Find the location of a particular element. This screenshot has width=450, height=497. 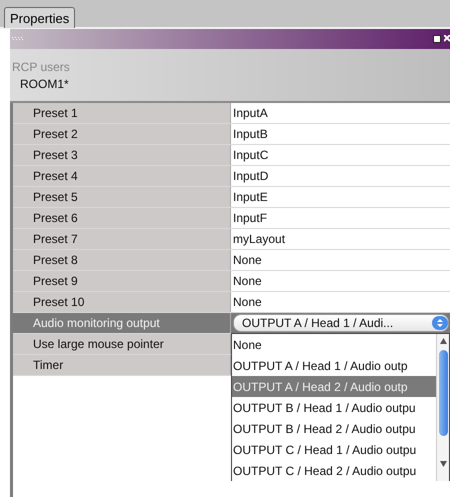

property-value: InputA is located at coordinates (250, 113).